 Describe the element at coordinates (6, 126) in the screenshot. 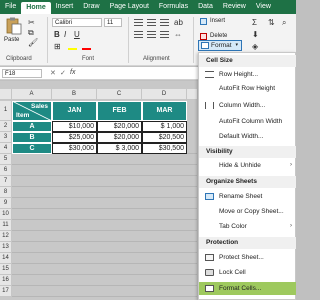

I see `row-header-2: 2` at that location.